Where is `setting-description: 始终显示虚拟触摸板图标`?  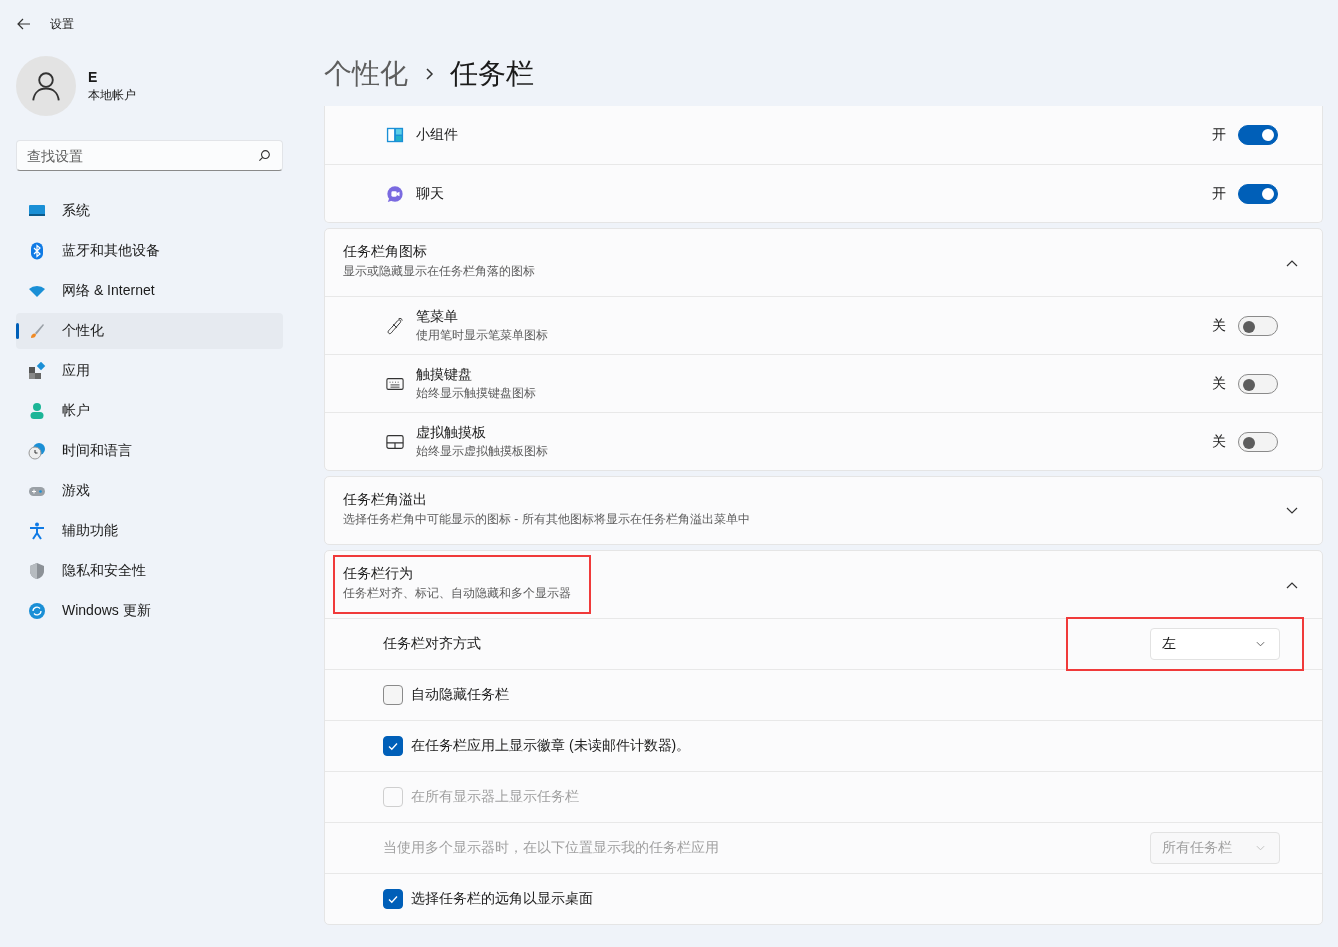
setting-description: 始终显示虚拟触摸板图标 is located at coordinates (482, 451).